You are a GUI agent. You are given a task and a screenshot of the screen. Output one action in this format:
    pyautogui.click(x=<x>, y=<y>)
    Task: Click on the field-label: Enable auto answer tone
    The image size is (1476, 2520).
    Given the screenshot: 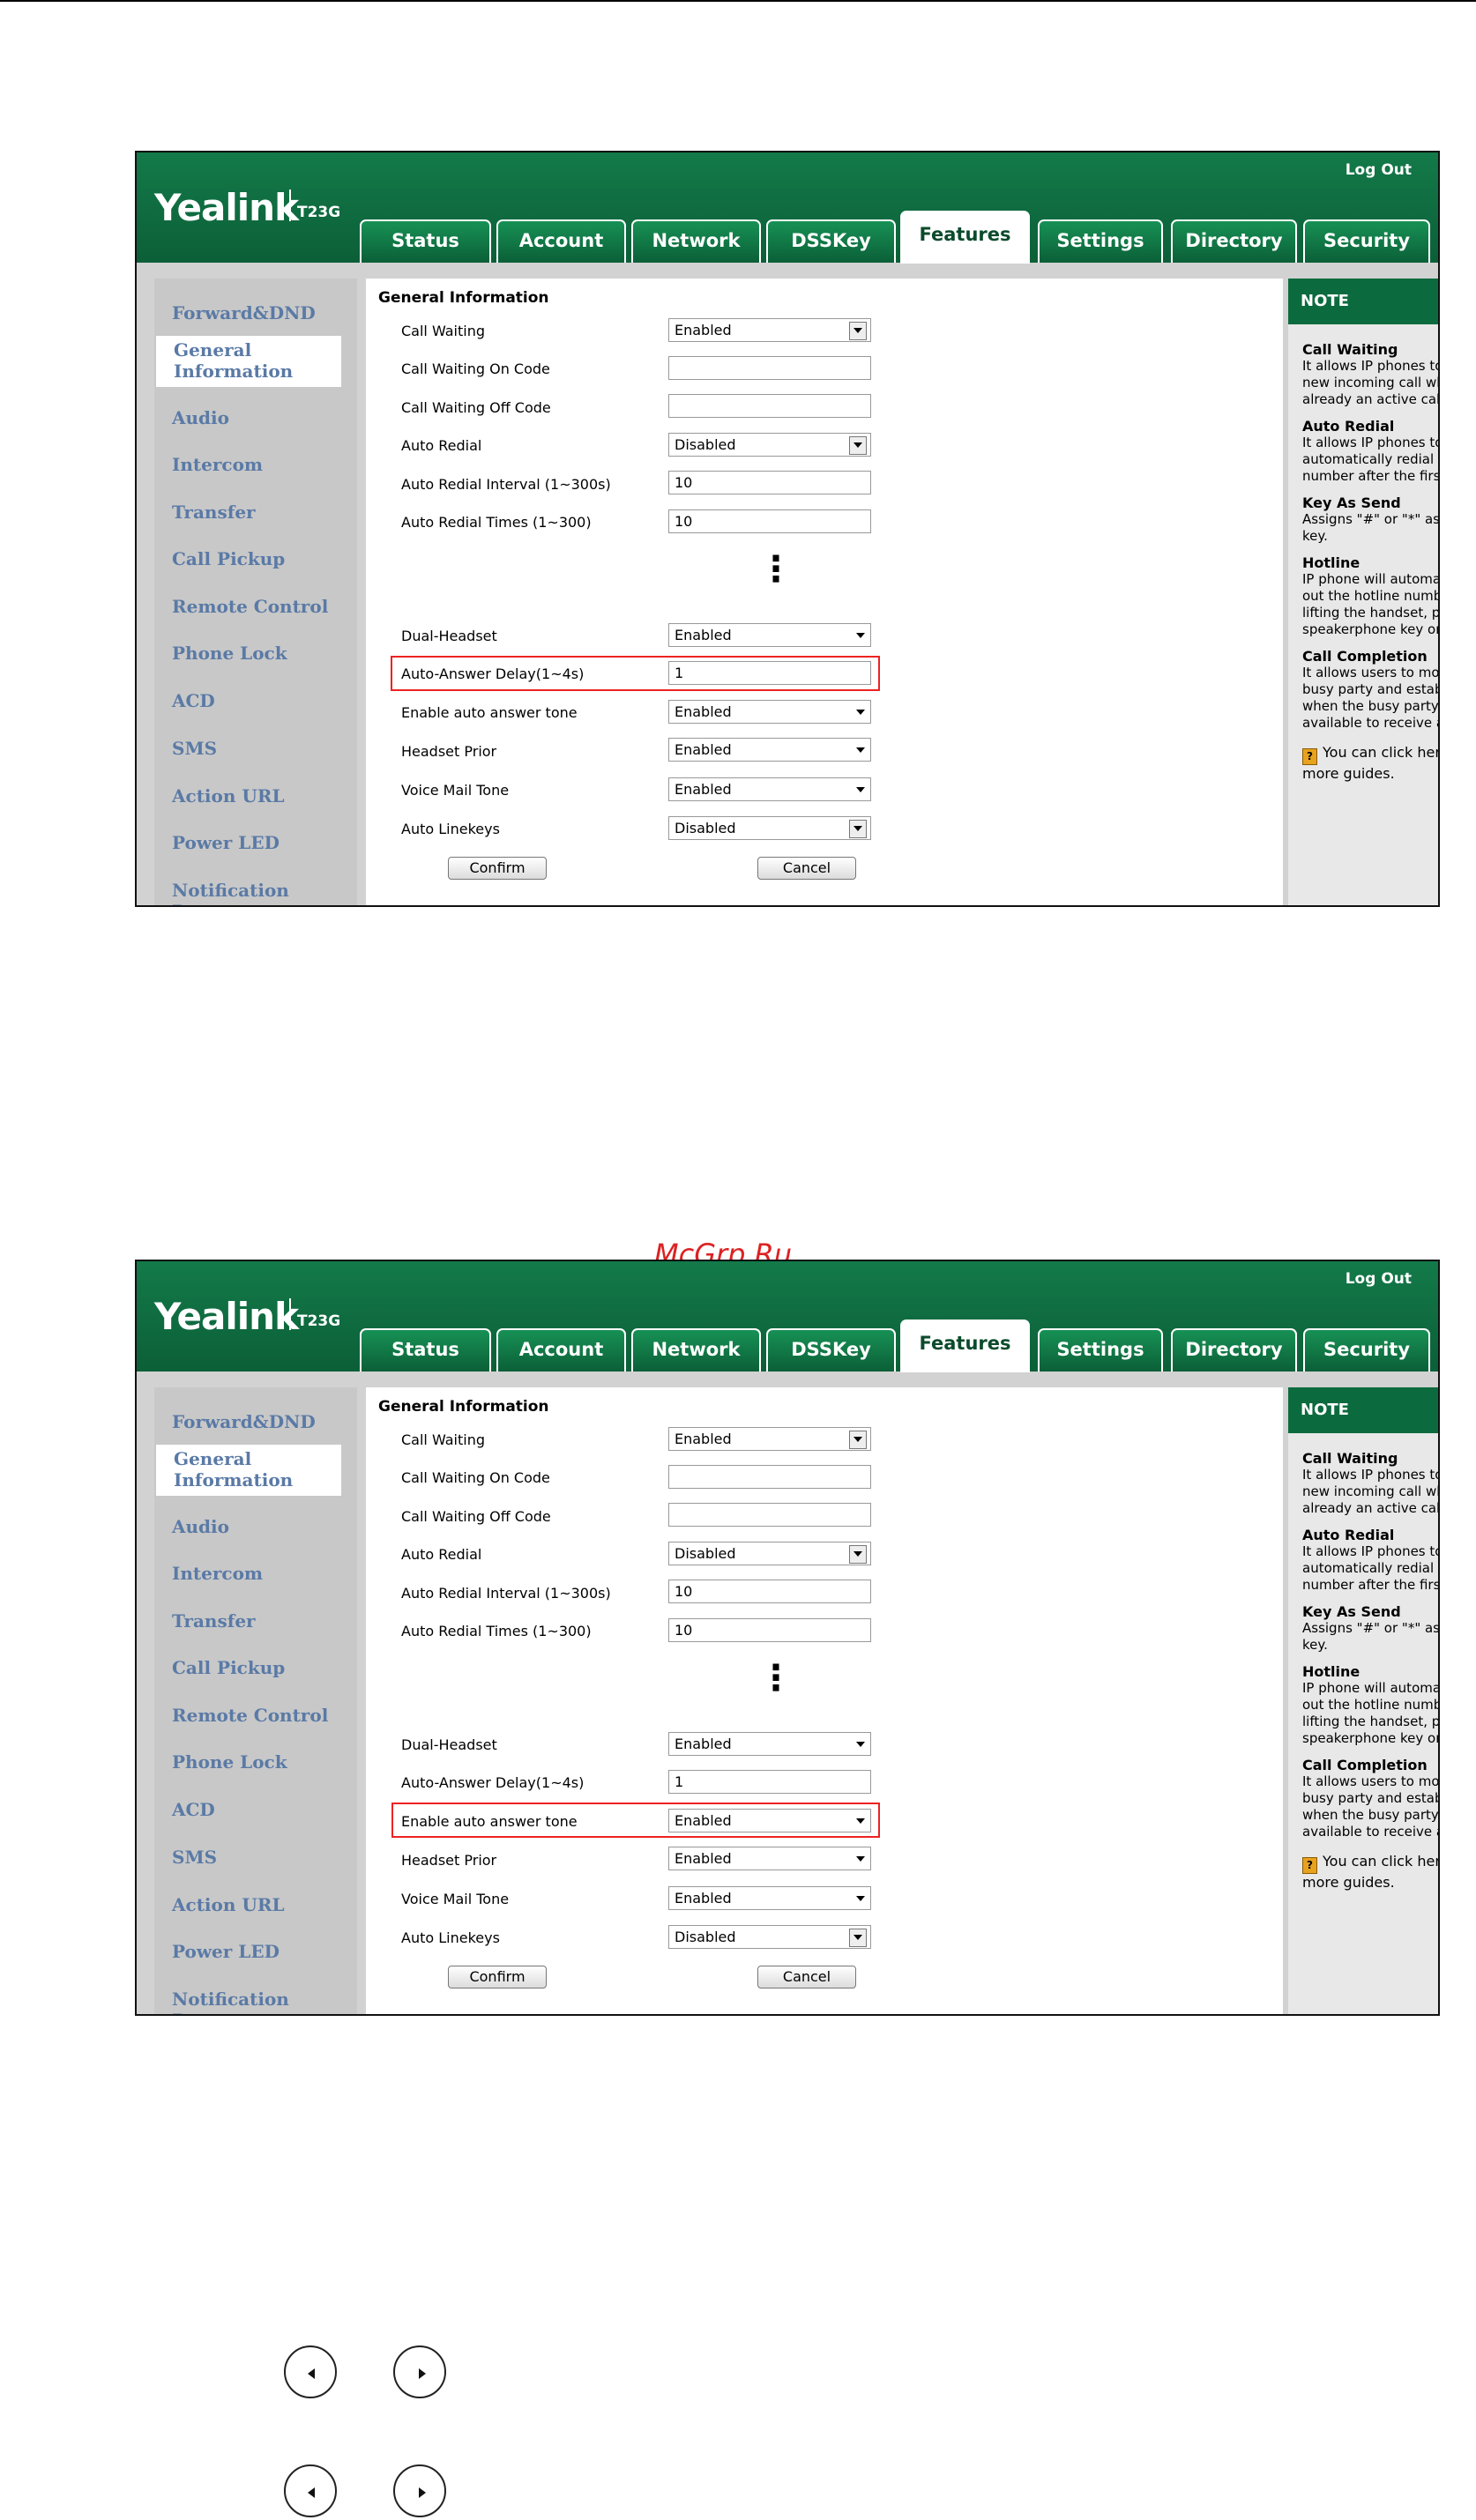 What is the action you would take?
    pyautogui.click(x=489, y=712)
    